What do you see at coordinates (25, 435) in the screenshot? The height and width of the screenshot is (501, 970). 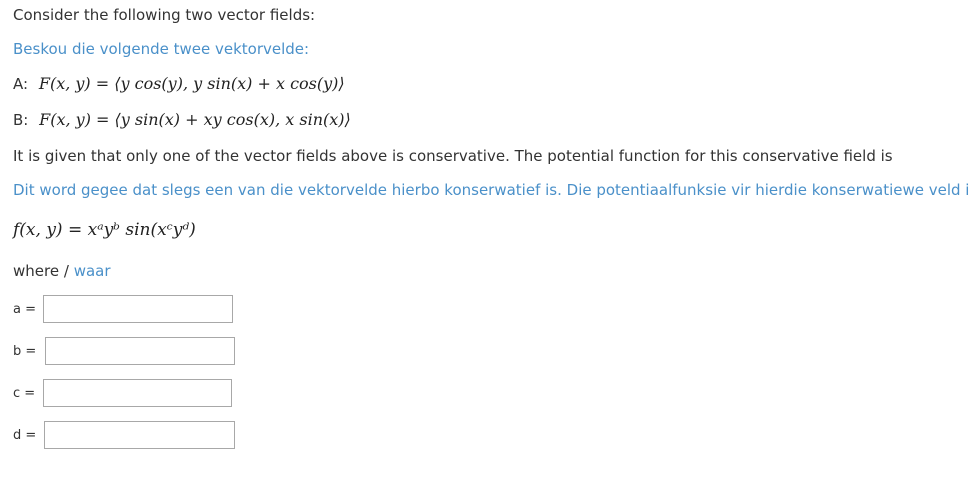 I see `input-label-d: d =` at bounding box center [25, 435].